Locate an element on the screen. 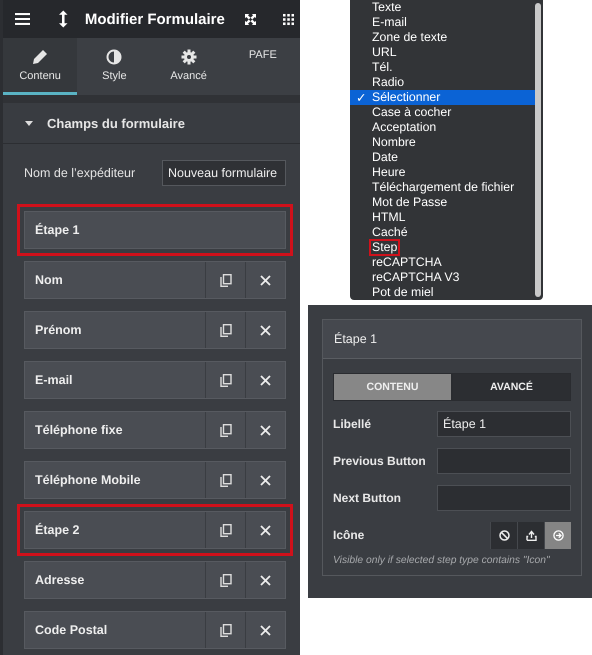 This screenshot has height=655, width=592. option-label: Acceptation is located at coordinates (404, 127).